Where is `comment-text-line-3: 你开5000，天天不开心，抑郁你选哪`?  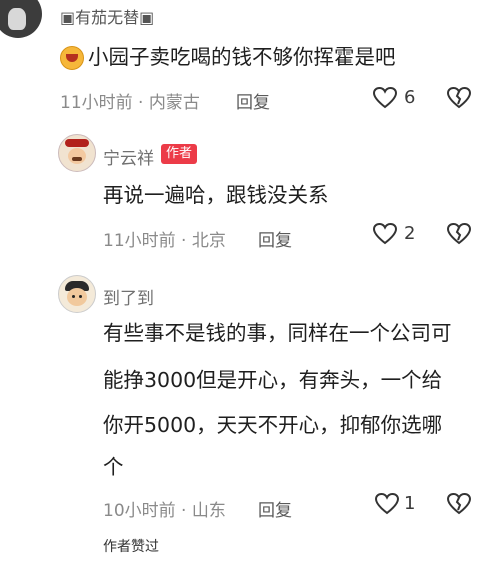 comment-text-line-3: 你开5000，天天不开心，抑郁你选哪 is located at coordinates (273, 425).